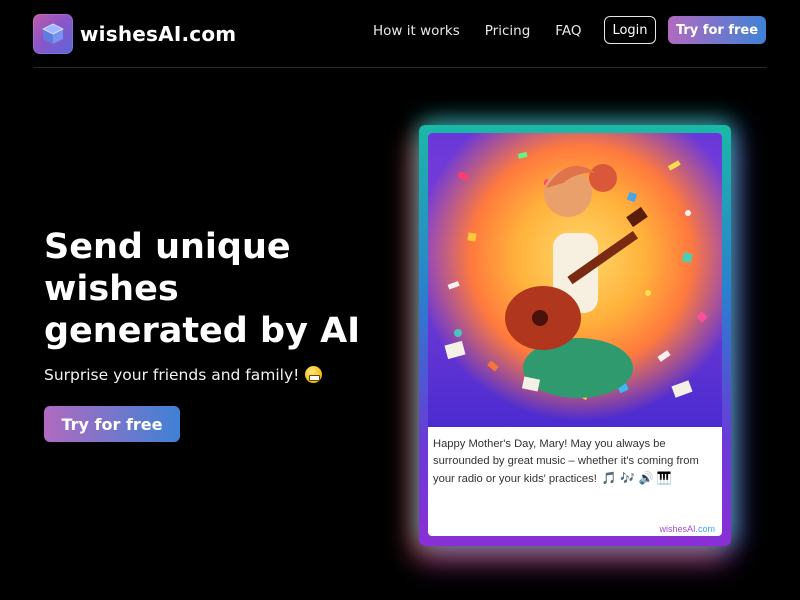 The image size is (800, 600). What do you see at coordinates (112, 424) in the screenshot?
I see `try-for-free-hero-button: Try for free` at bounding box center [112, 424].